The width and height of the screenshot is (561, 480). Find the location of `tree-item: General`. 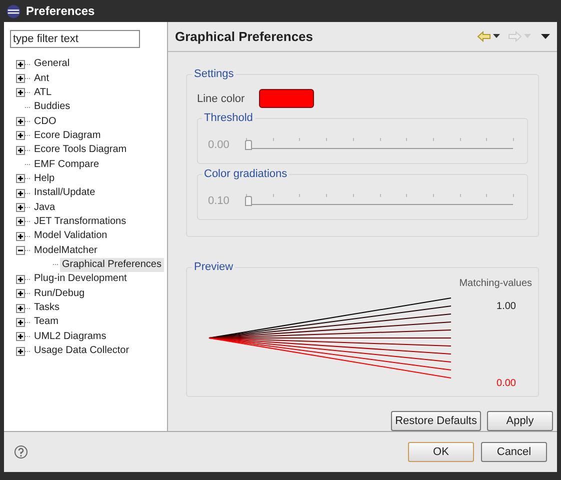

tree-item: General is located at coordinates (52, 64).